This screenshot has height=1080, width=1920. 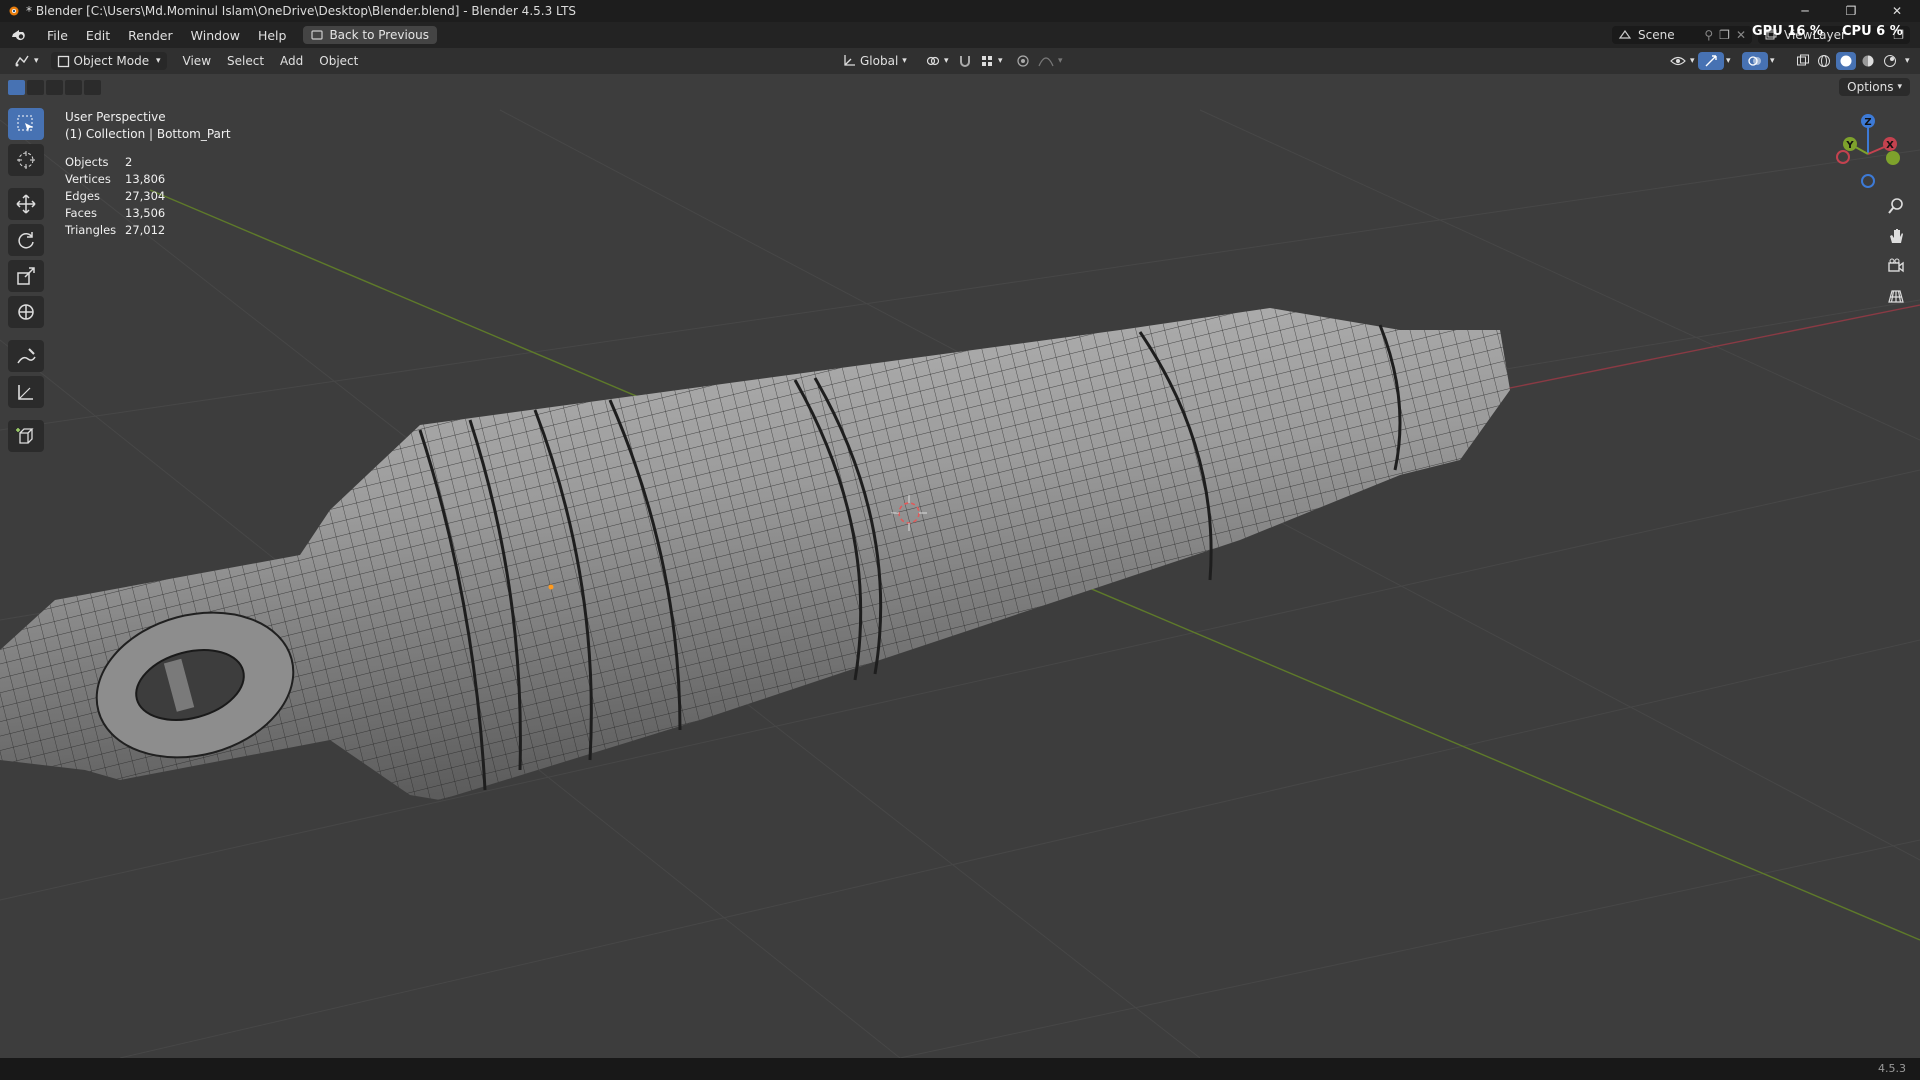 I want to click on mode-selector: Object Mode ▾, so click(x=108, y=61).